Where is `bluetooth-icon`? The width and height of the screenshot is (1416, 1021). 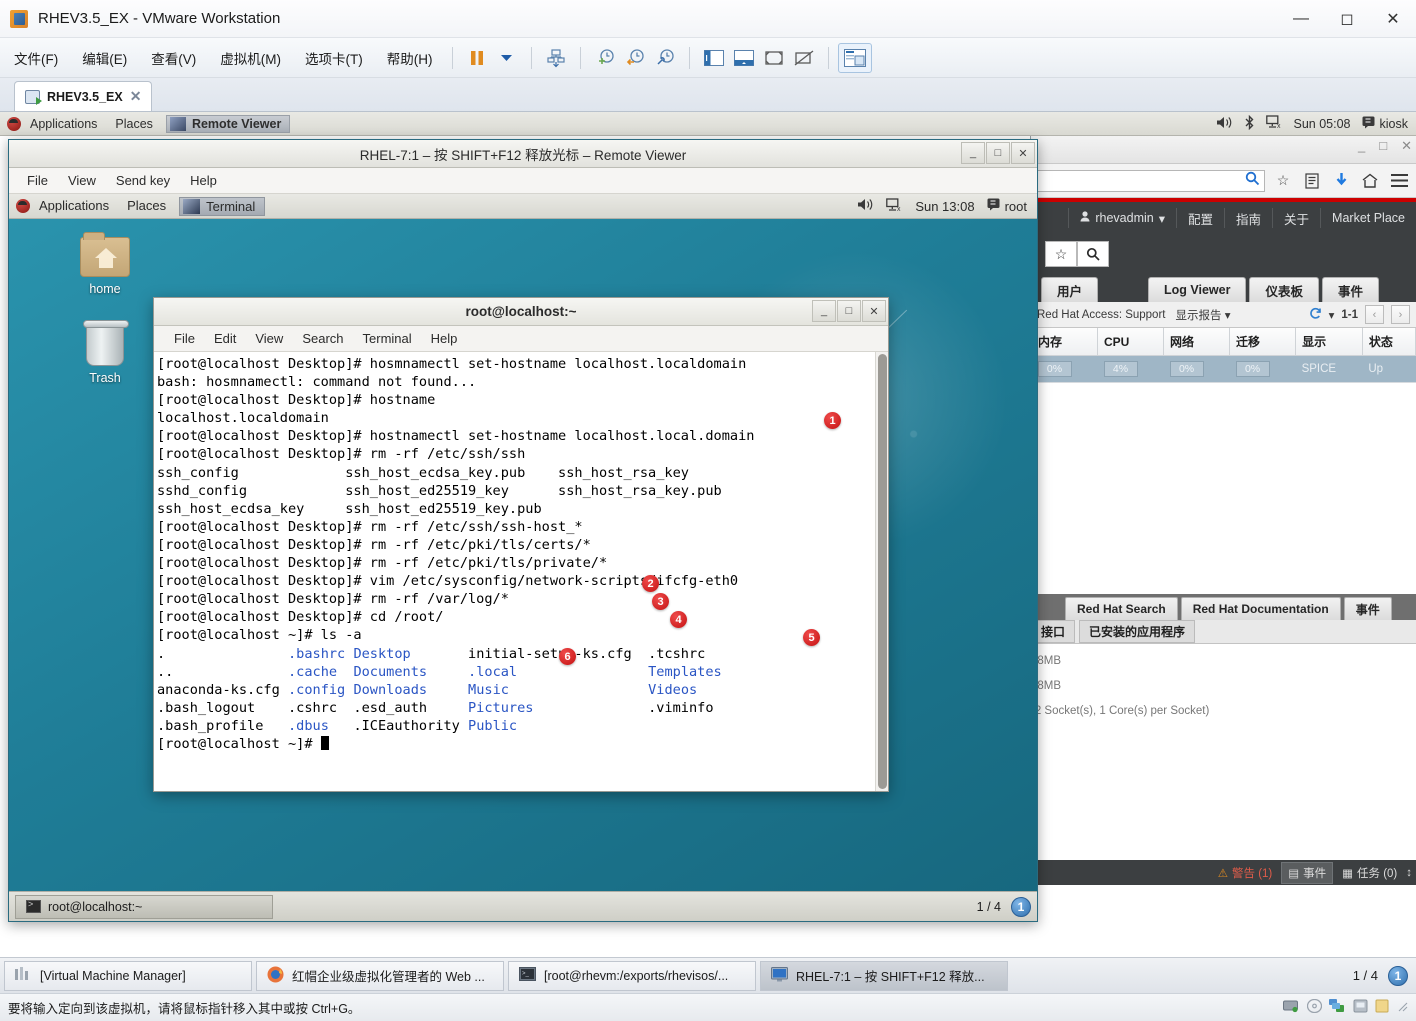 bluetooth-icon is located at coordinates (1249, 123).